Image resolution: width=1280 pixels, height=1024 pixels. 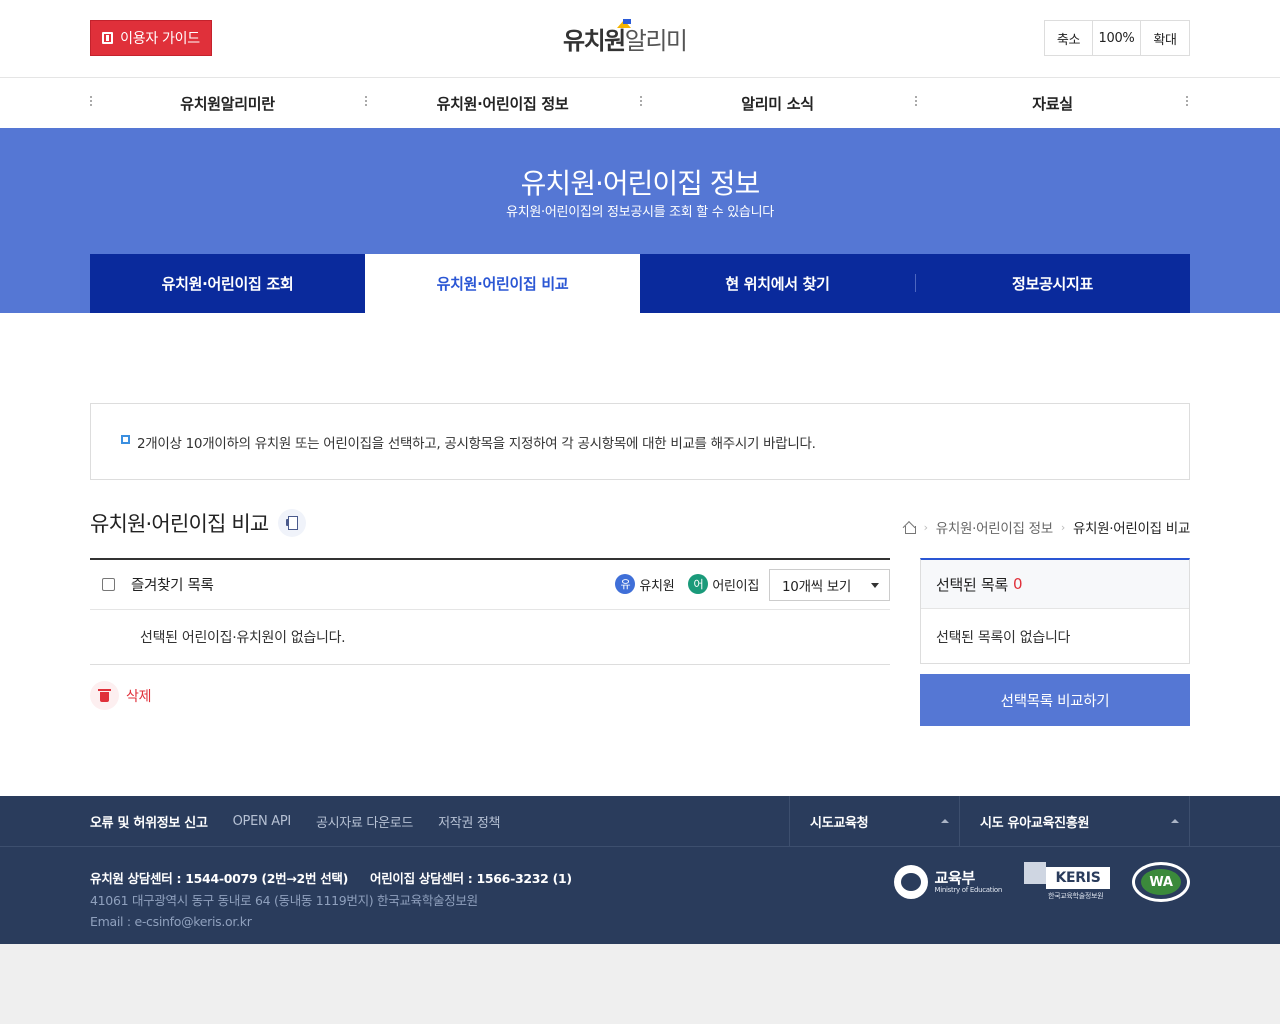 I want to click on delete-button: 삭제, so click(x=120, y=695).